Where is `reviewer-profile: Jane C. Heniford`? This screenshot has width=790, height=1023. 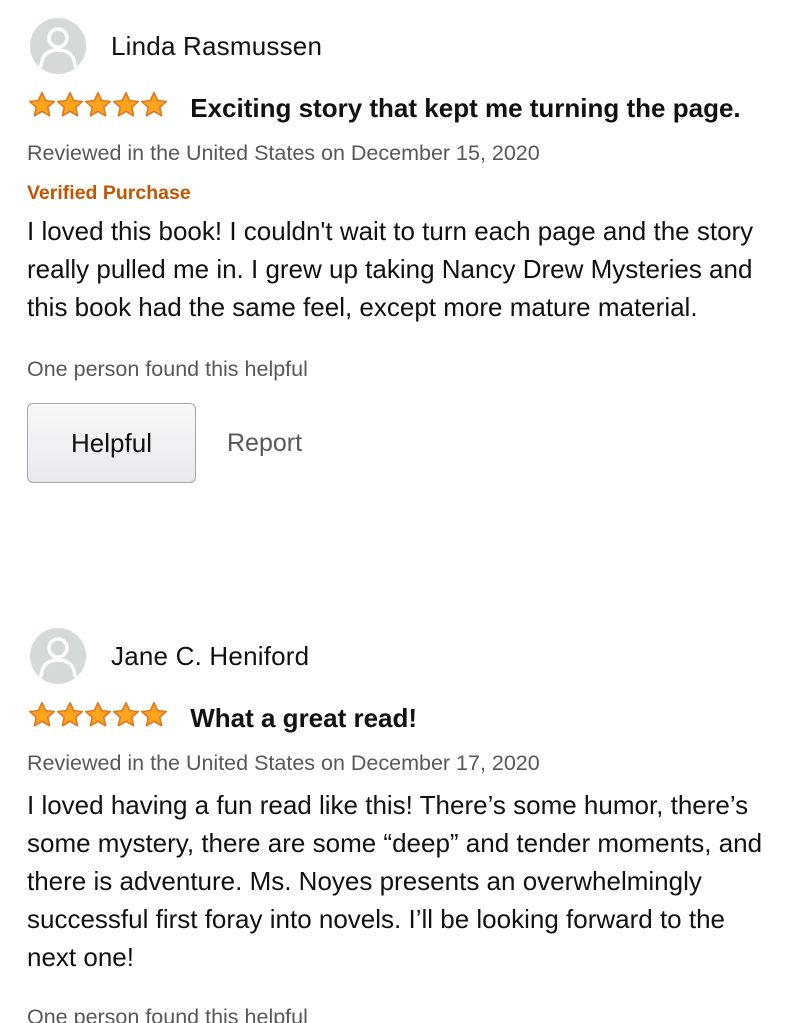 reviewer-profile: Jane C. Heniford is located at coordinates (397, 656).